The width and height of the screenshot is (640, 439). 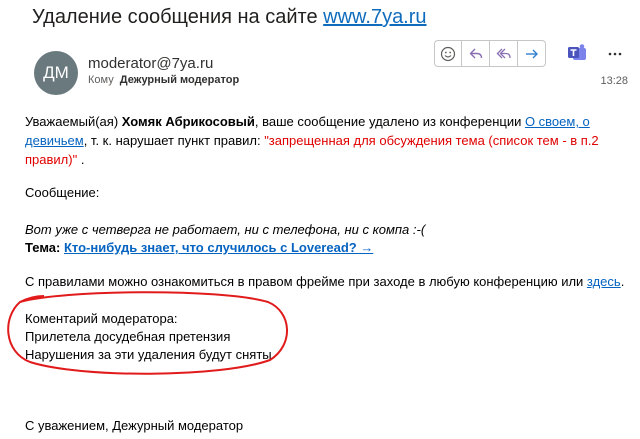 What do you see at coordinates (148, 354) in the screenshot?
I see `comment-line-2: Нарушения за эти удаления будут сняты` at bounding box center [148, 354].